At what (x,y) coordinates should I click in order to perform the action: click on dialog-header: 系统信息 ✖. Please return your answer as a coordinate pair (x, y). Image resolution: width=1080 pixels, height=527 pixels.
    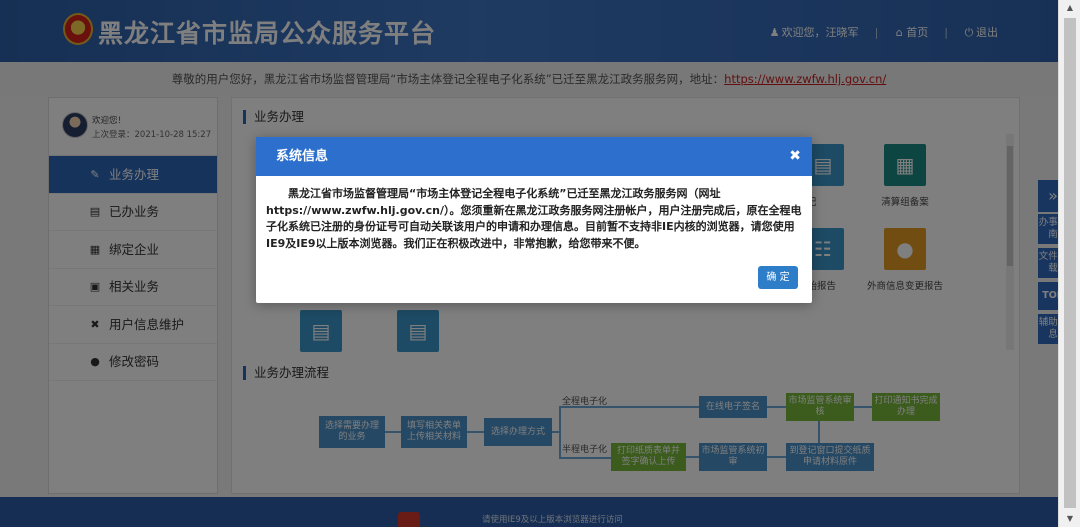
    Looking at the image, I should click on (534, 156).